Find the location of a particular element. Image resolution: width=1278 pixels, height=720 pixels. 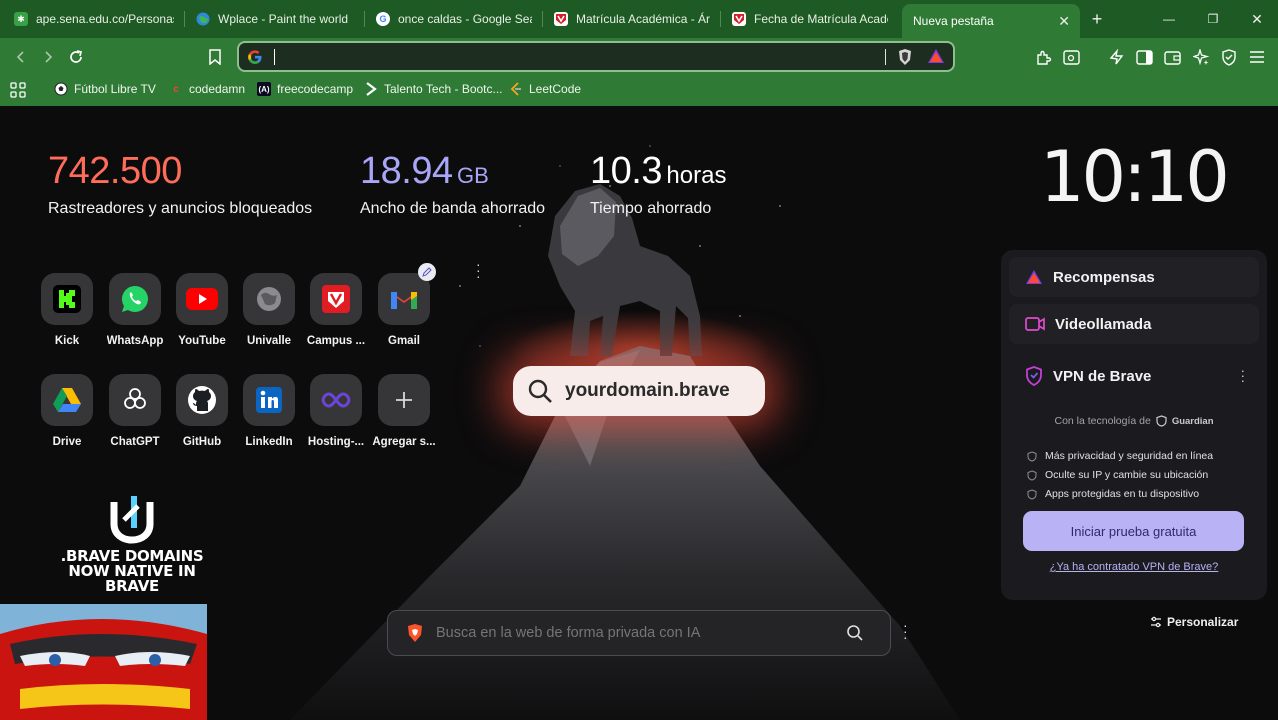

apps-button is located at coordinates (18, 90).